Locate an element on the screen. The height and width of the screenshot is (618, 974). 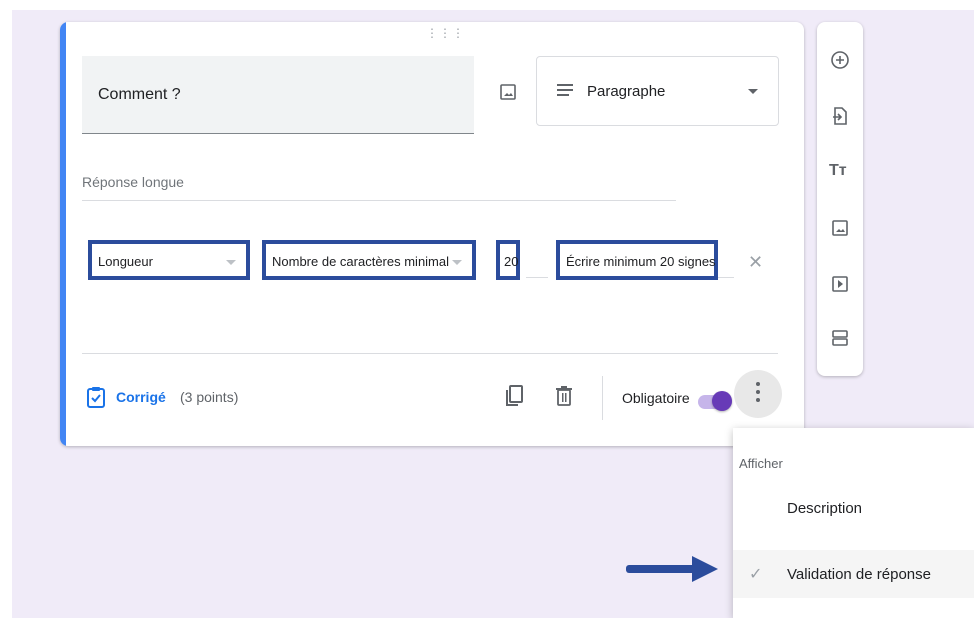
value-underline is located at coordinates (537, 277).